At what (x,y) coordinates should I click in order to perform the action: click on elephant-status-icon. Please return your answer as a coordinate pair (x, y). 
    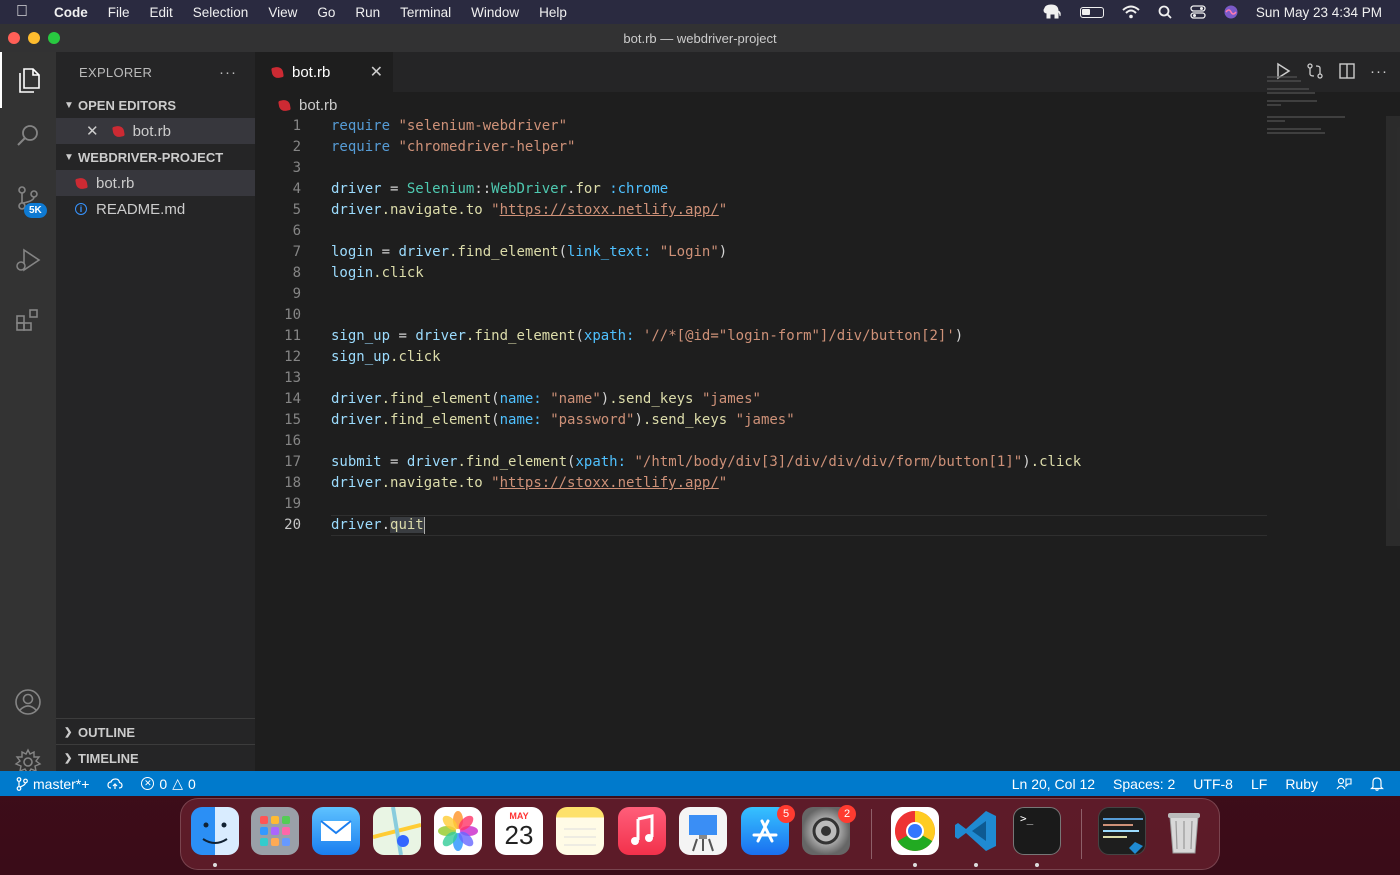
    Looking at the image, I should click on (1052, 12).